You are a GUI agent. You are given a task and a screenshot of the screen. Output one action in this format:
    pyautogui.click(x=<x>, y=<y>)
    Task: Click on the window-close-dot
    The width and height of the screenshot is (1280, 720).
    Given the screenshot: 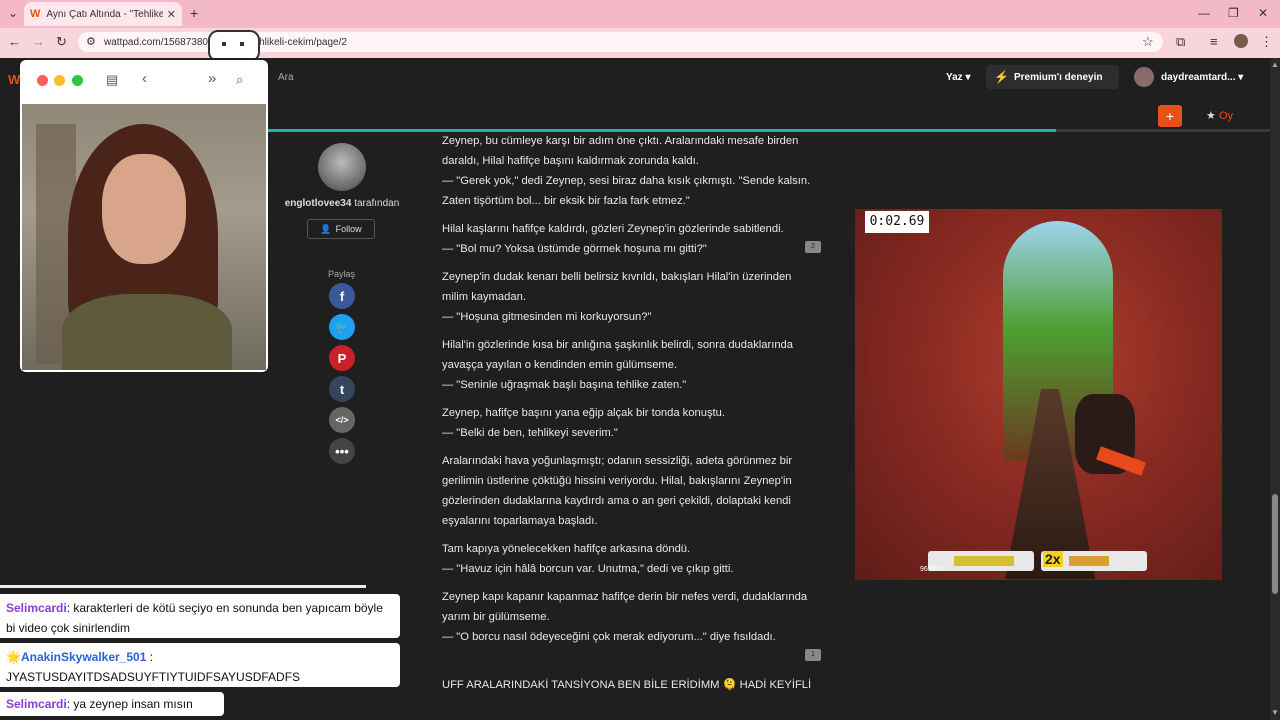 What is the action you would take?
    pyautogui.click(x=42, y=80)
    